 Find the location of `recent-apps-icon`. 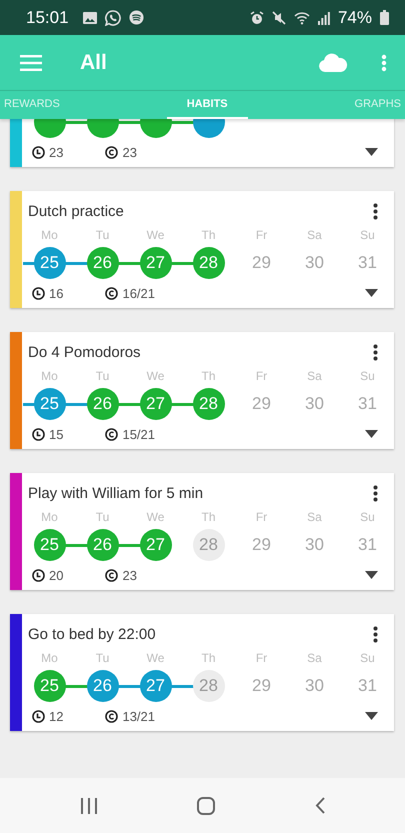

recent-apps-icon is located at coordinates (89, 806).